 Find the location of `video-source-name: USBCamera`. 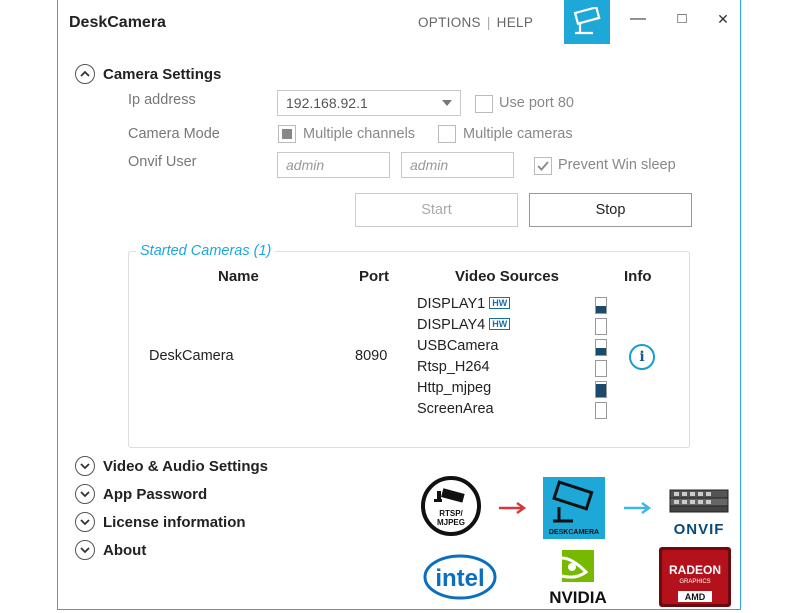

video-source-name: USBCamera is located at coordinates (458, 346).